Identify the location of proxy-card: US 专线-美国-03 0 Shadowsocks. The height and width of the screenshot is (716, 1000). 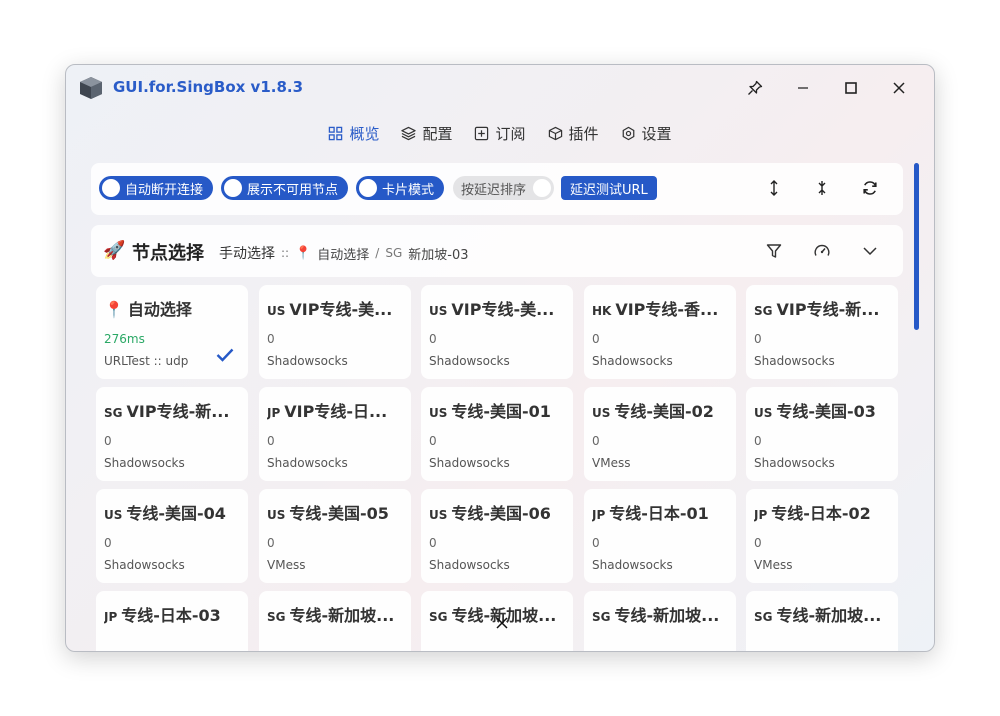
(822, 434).